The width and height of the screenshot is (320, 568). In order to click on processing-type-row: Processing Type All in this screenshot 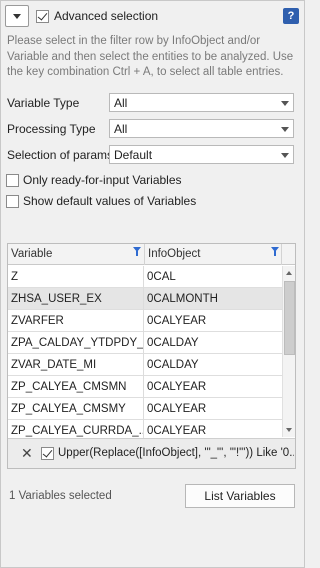, I will do `click(151, 129)`.